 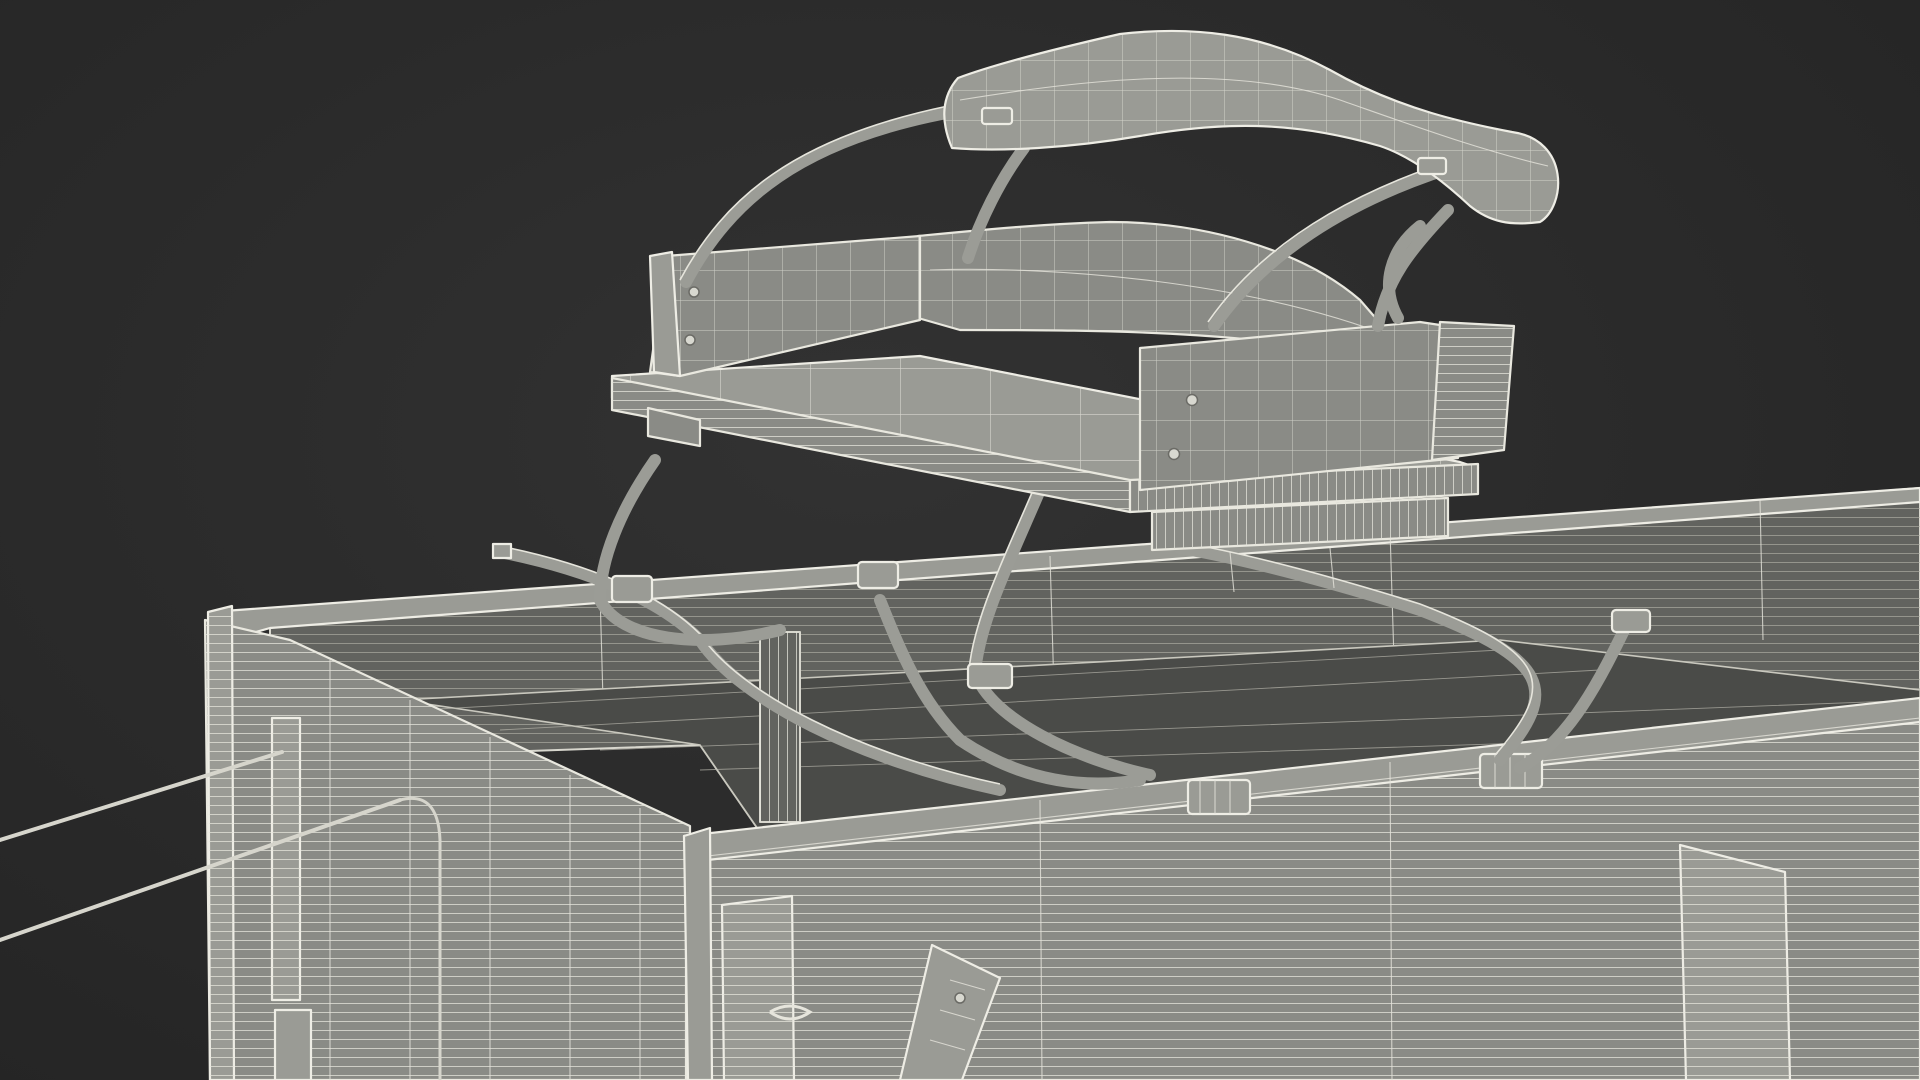 I want to click on seat-left-side-panel, so click(x=785, y=306).